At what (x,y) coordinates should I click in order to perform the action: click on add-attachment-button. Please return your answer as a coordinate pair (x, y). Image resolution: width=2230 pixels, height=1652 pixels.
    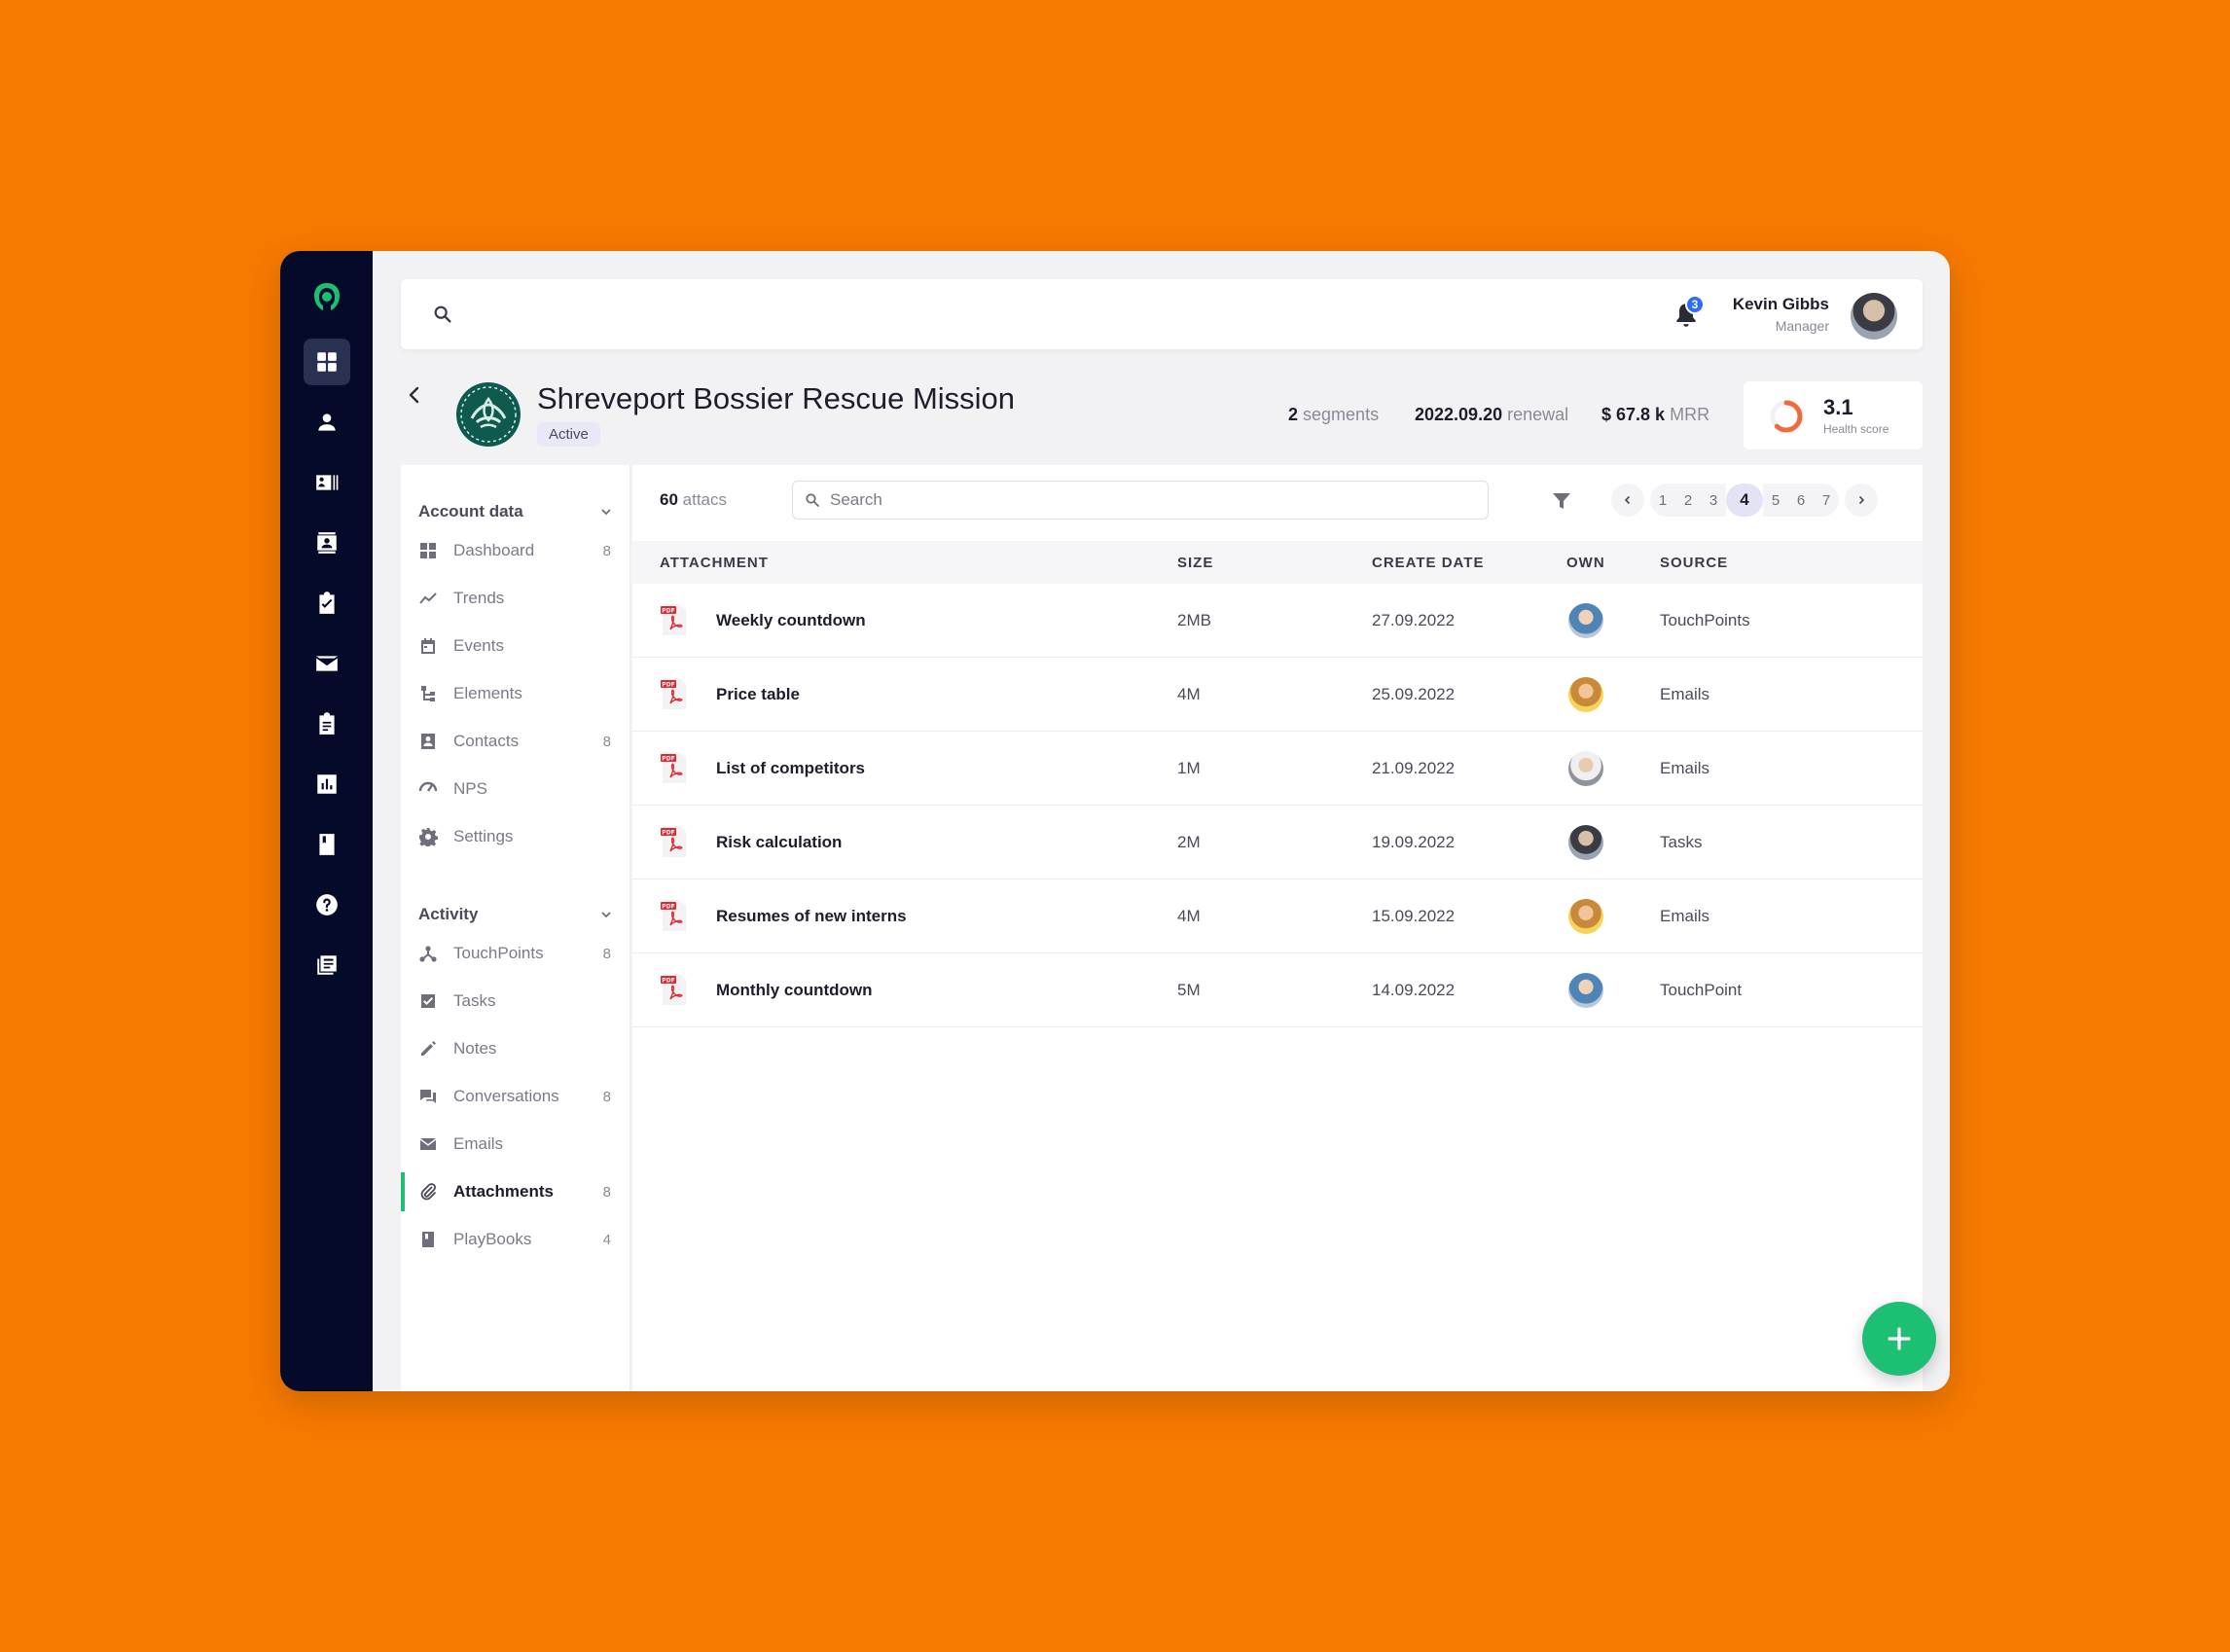
    Looking at the image, I should click on (1899, 1339).